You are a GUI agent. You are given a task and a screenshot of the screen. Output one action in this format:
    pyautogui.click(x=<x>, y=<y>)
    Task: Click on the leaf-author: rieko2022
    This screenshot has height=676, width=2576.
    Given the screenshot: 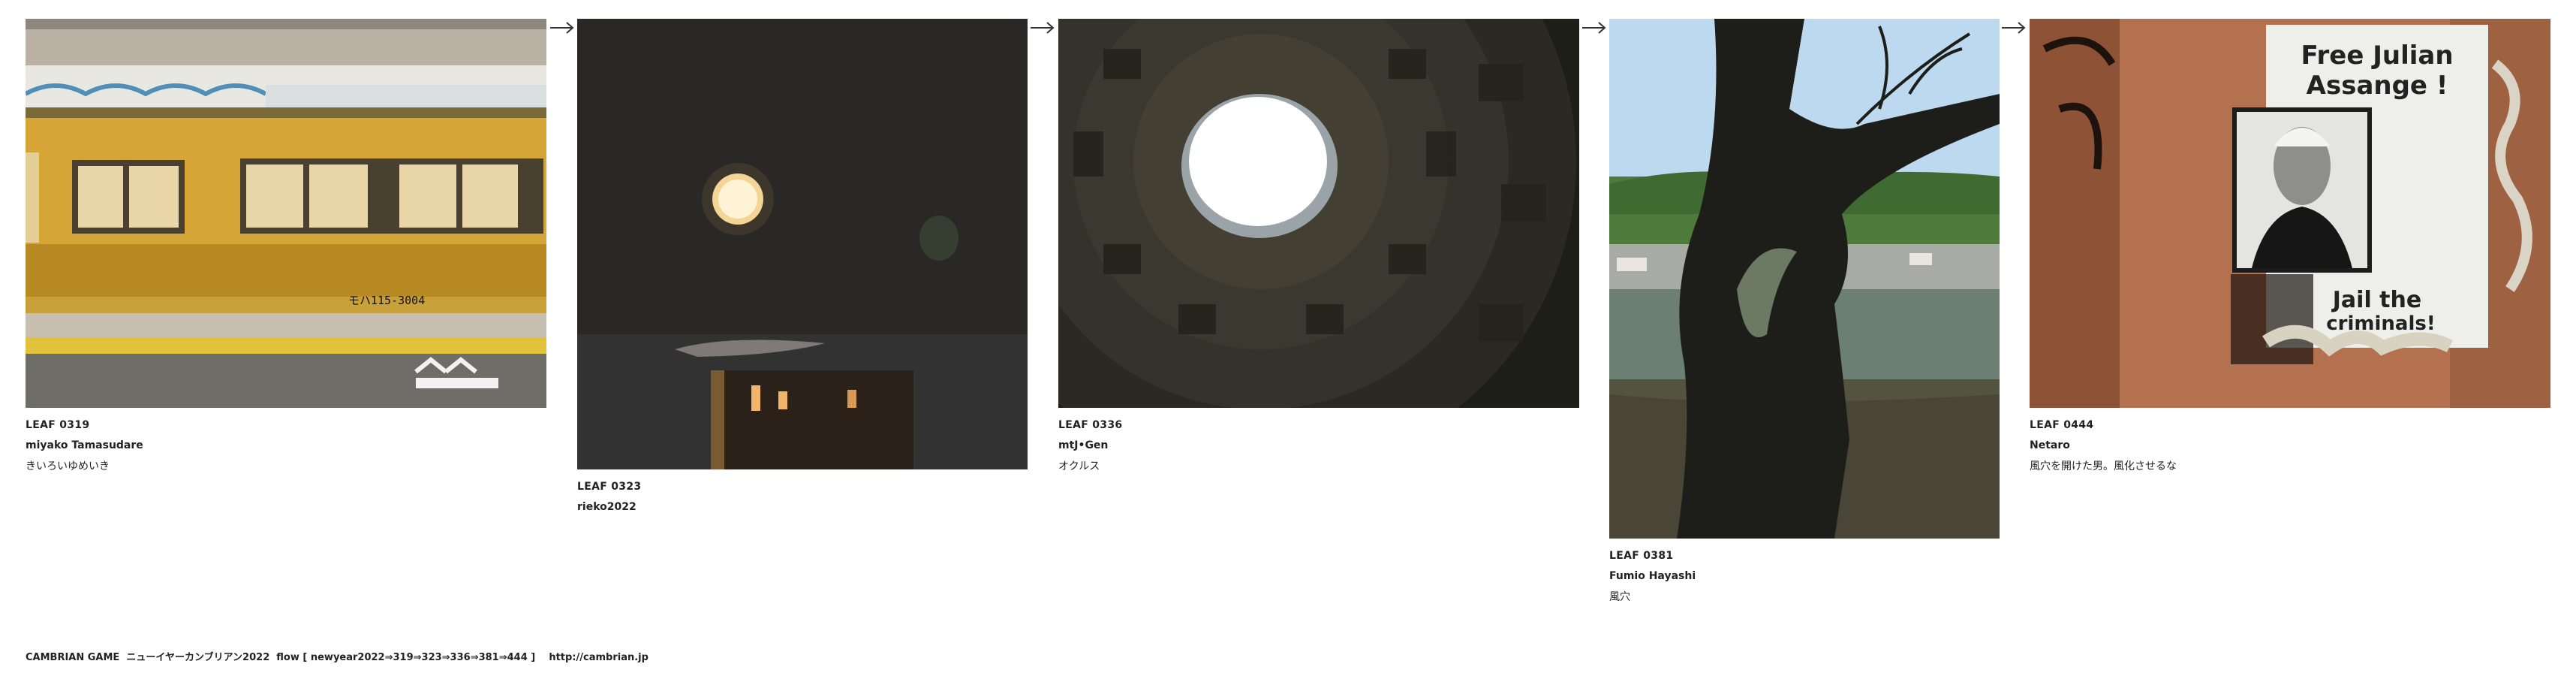 What is the action you would take?
    pyautogui.click(x=803, y=507)
    